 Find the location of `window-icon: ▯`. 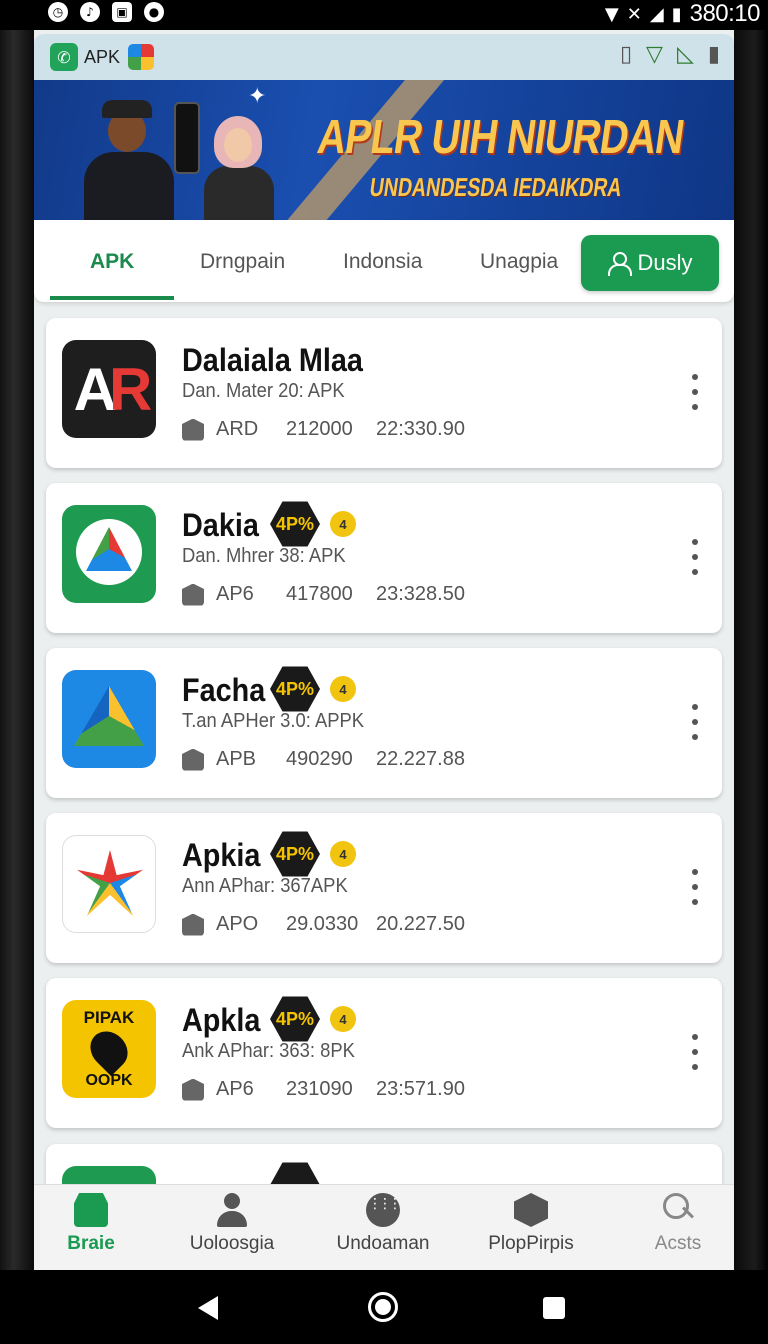

window-icon: ▯ is located at coordinates (626, 54).